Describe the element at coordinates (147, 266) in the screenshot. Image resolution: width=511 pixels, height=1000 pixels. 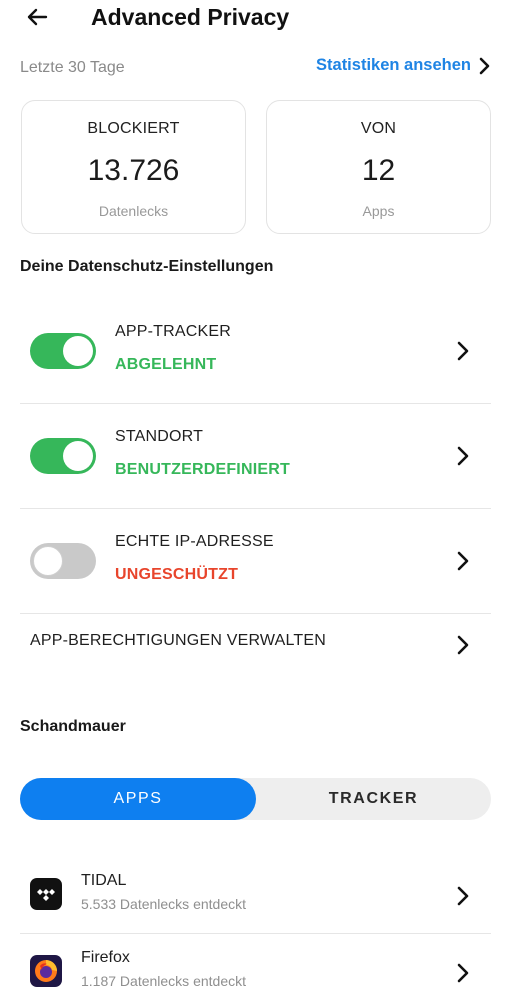
I see `privacy-settings-title: Deine Datenschutz-Einstellungen` at that location.